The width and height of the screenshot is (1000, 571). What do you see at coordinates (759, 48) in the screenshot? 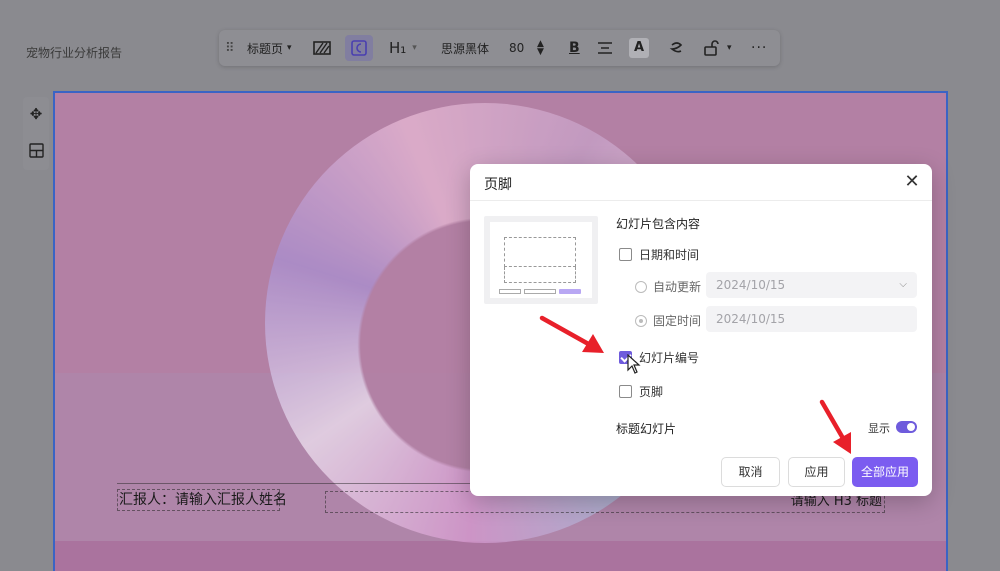
I see `more-icon: ···` at bounding box center [759, 48].